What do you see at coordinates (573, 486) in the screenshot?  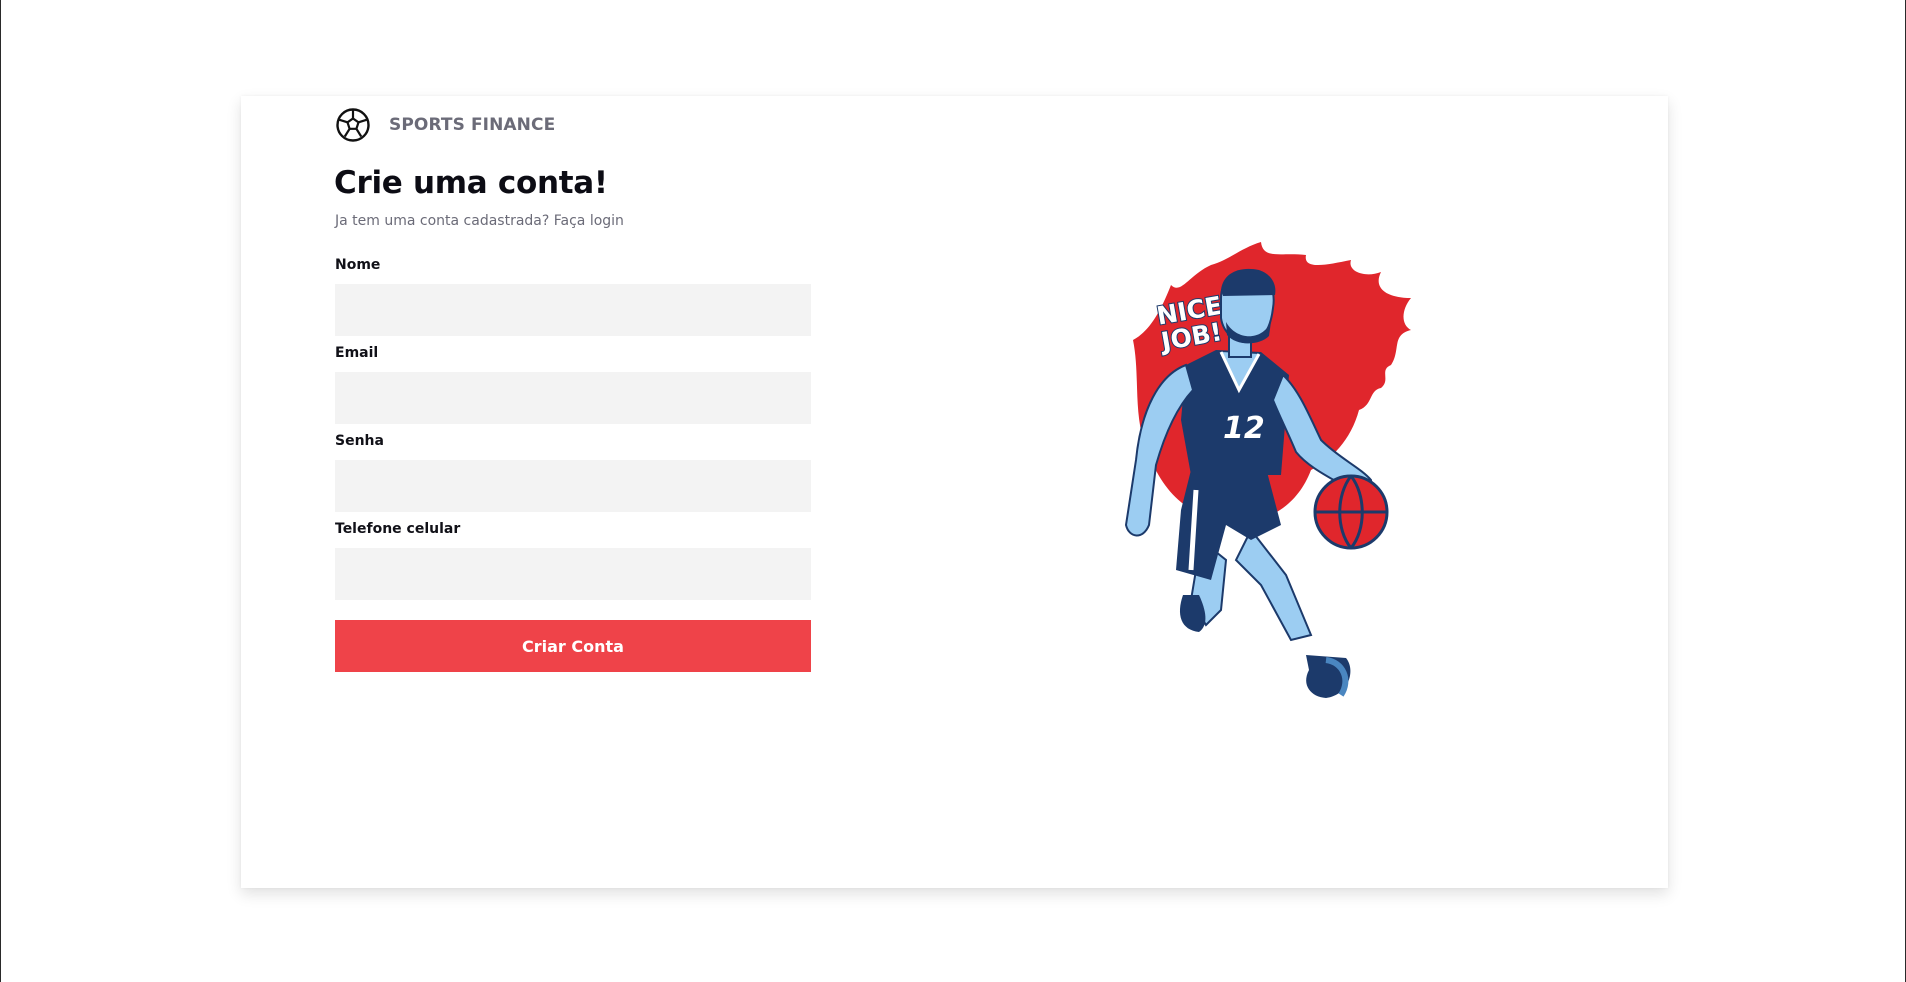 I see `password-input` at bounding box center [573, 486].